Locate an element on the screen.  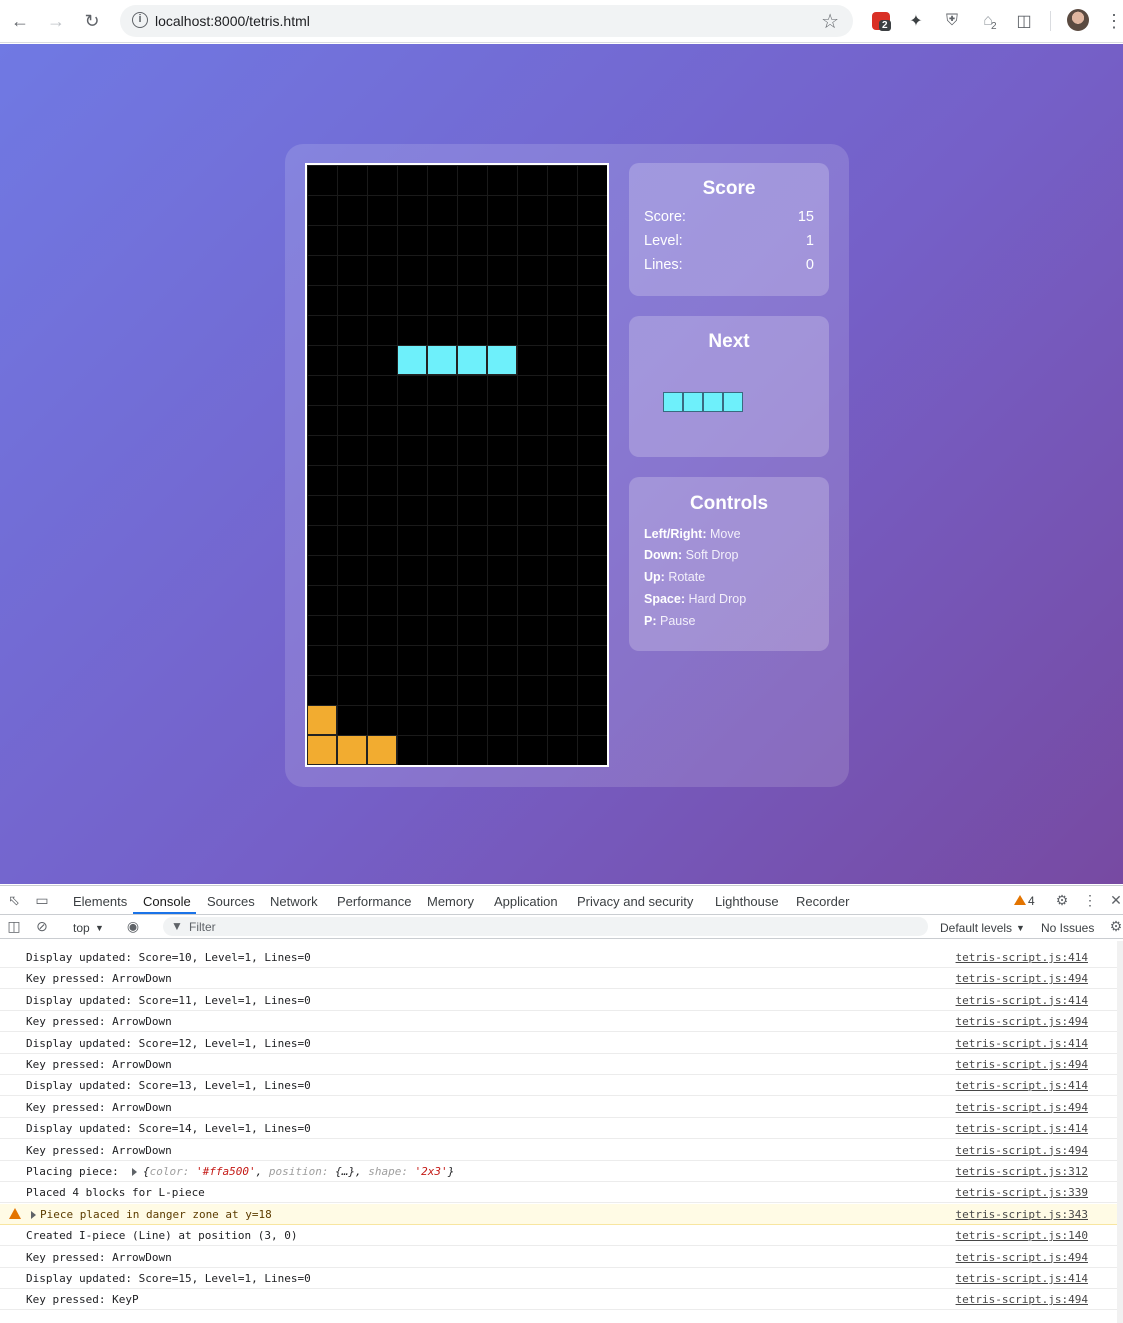
tab-console: Console is located at coordinates (167, 901).